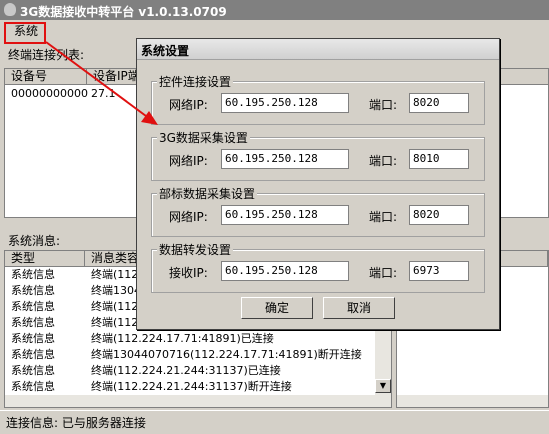 This screenshot has width=549, height=434. I want to click on standard-ip-input: 60.195.250.128, so click(285, 215).